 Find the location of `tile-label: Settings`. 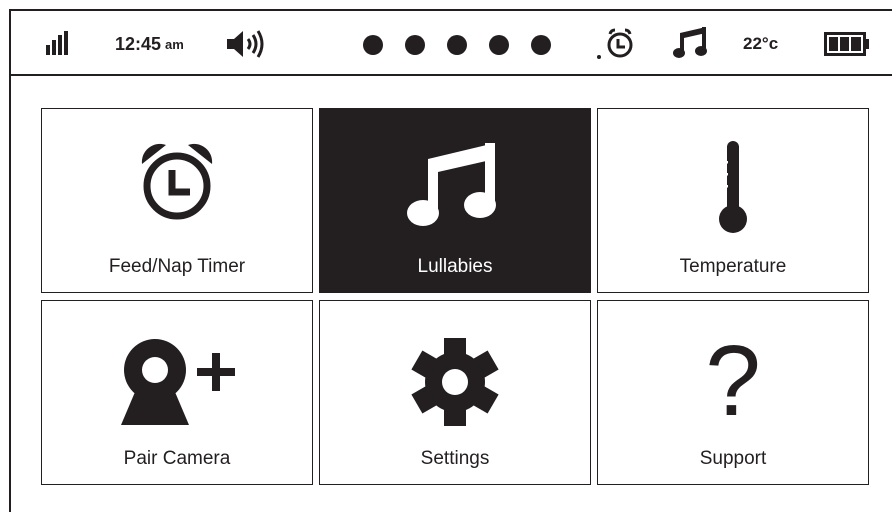

tile-label: Settings is located at coordinates (455, 458).